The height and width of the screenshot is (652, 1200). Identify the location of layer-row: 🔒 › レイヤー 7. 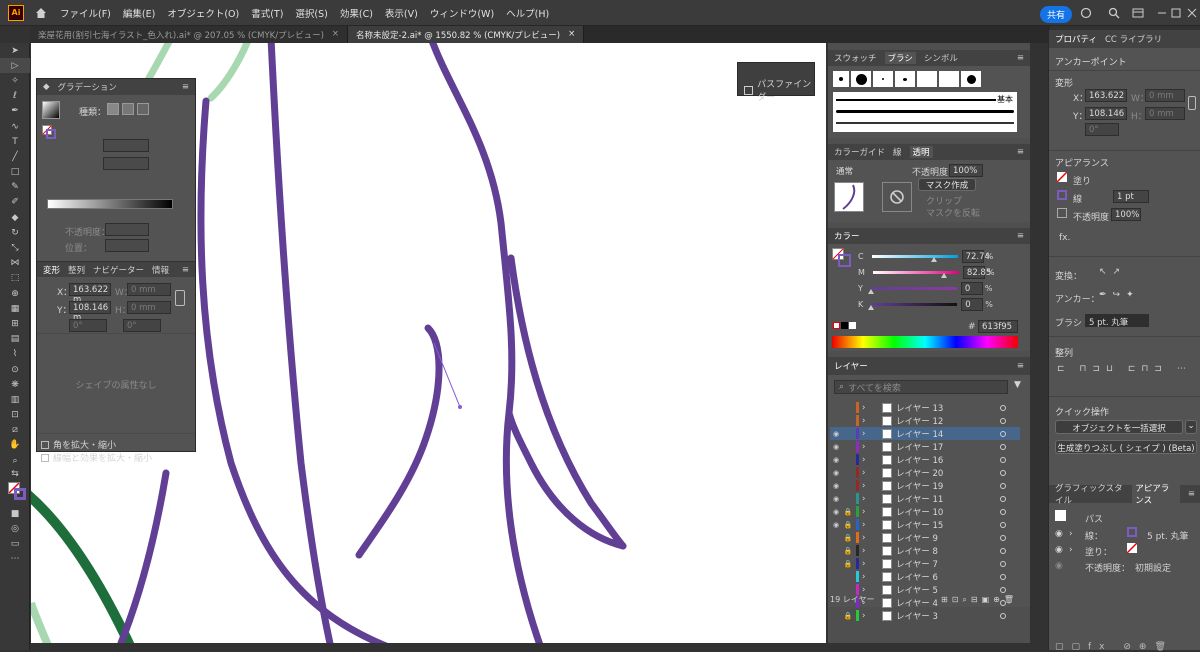
(925, 563).